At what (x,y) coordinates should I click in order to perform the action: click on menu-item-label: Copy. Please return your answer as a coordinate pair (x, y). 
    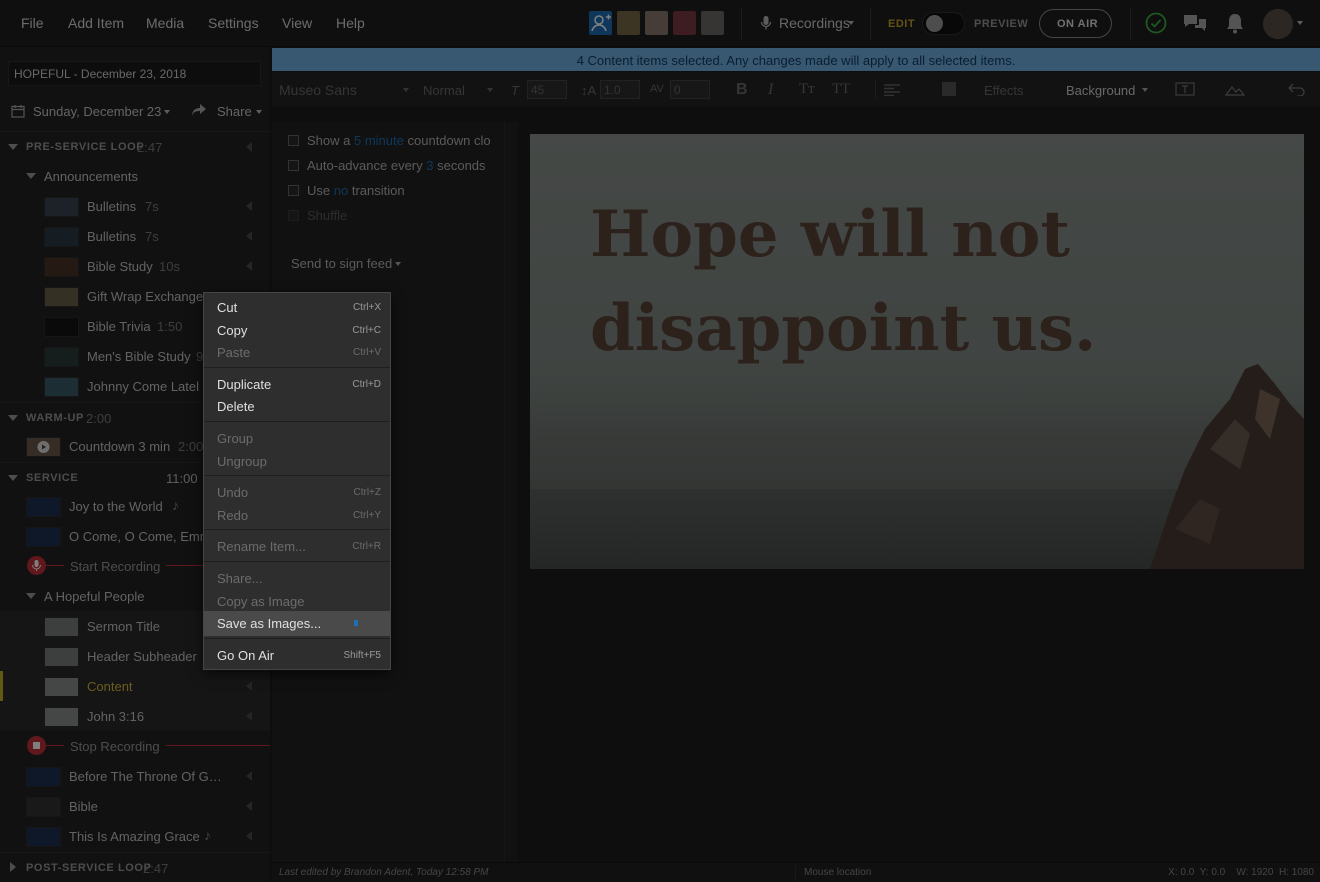
    Looking at the image, I should click on (232, 330).